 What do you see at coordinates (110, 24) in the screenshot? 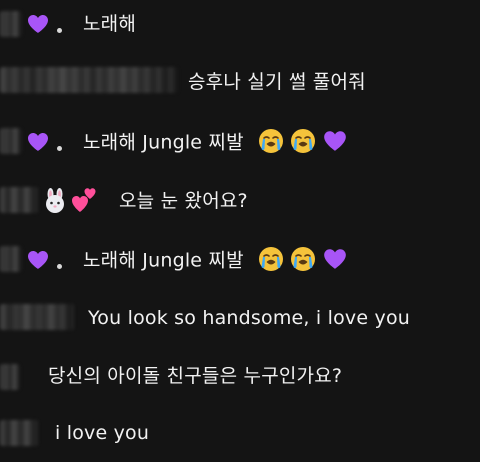
I see `message-text: 노래해` at bounding box center [110, 24].